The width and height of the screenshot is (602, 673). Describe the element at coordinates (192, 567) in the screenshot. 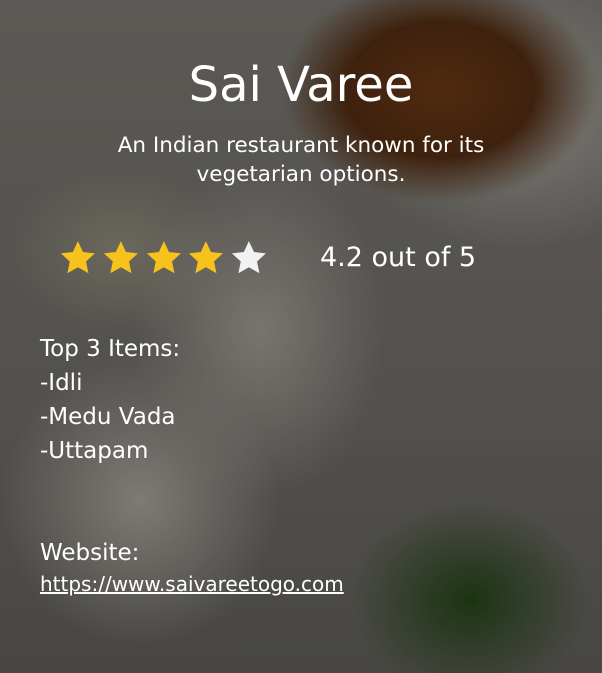

I see `website-section: Website: https://www.saivareetogo.com` at that location.